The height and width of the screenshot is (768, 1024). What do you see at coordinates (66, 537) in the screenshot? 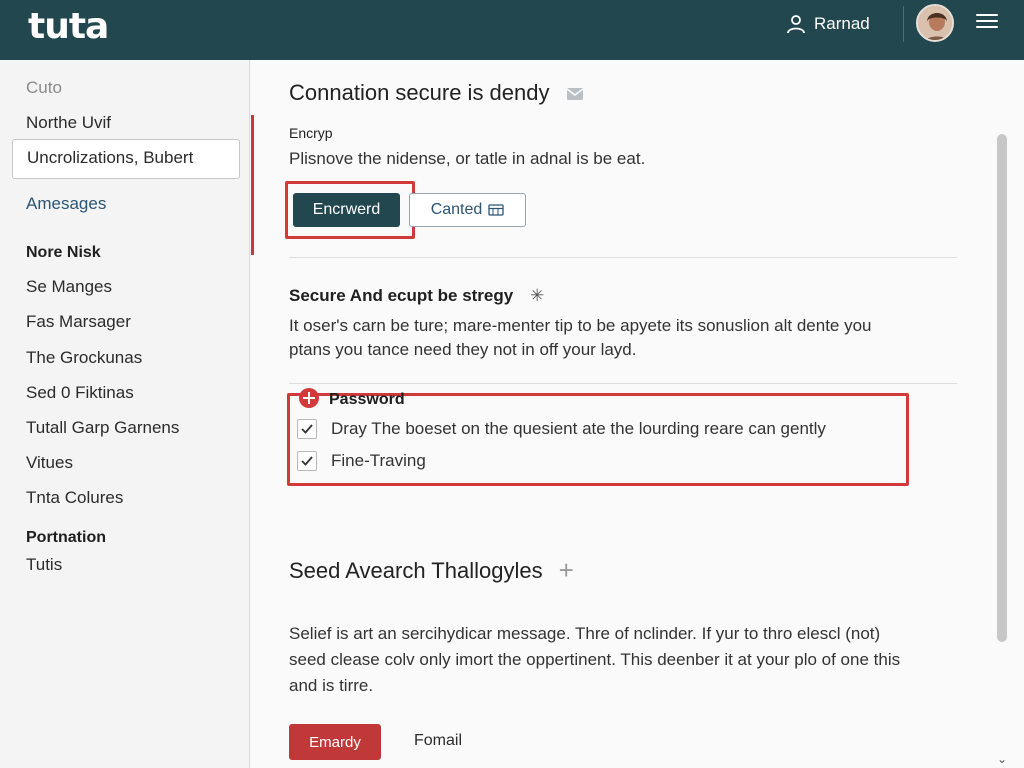
I see `sidebar-section-heading: Portnation` at bounding box center [66, 537].